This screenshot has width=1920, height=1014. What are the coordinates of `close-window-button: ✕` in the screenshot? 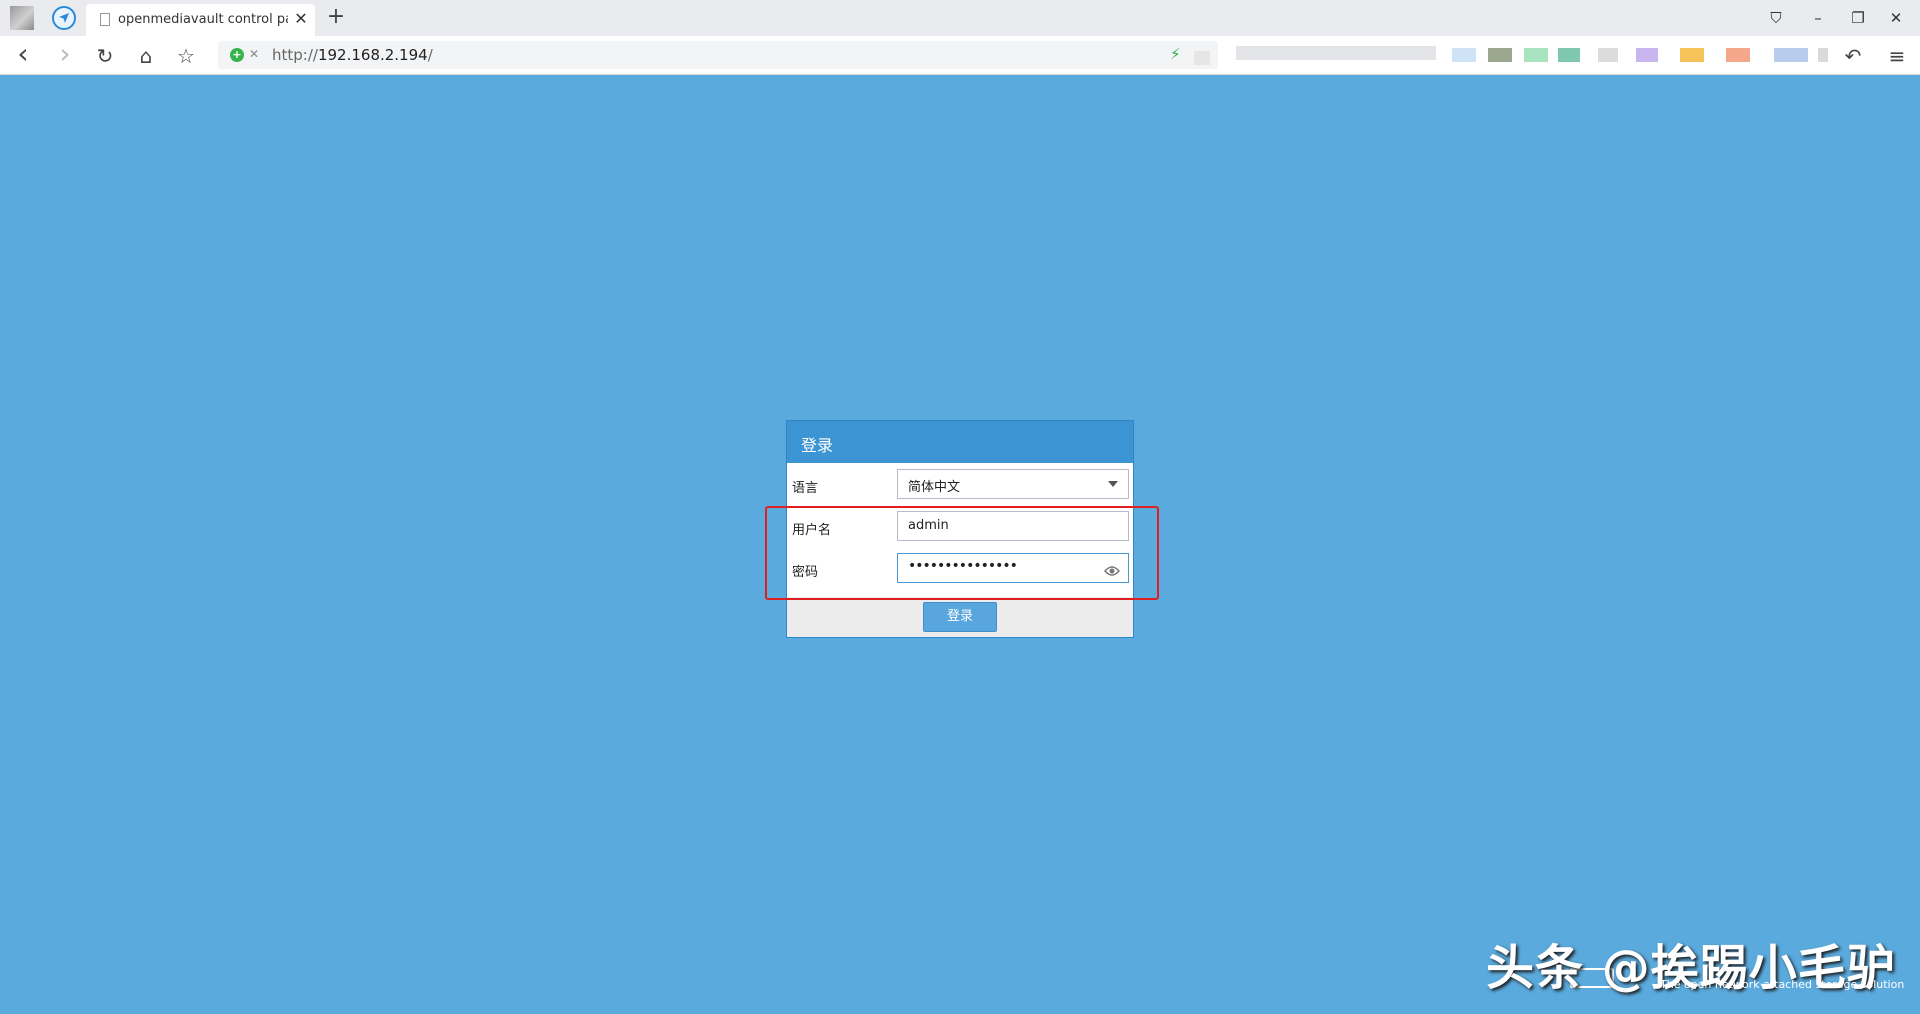 It's located at (1896, 18).